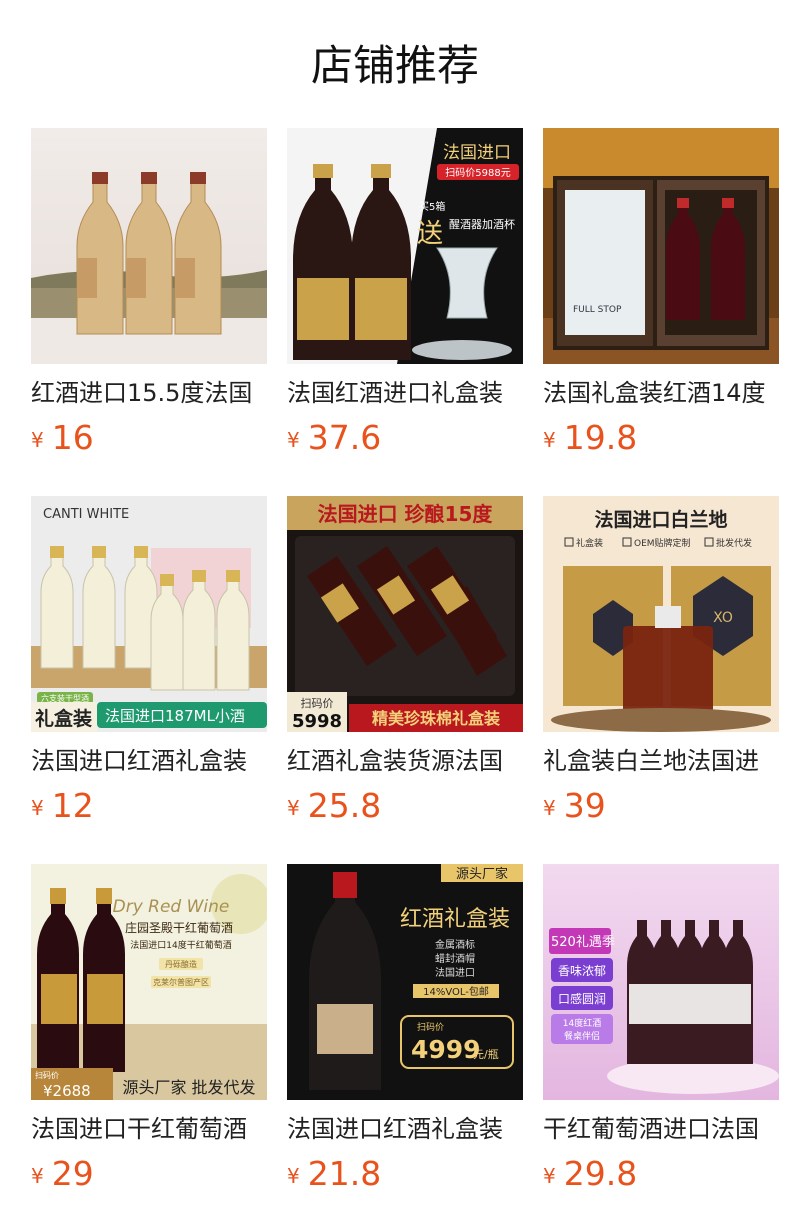  I want to click on price-value: 29.8, so click(600, 1173).